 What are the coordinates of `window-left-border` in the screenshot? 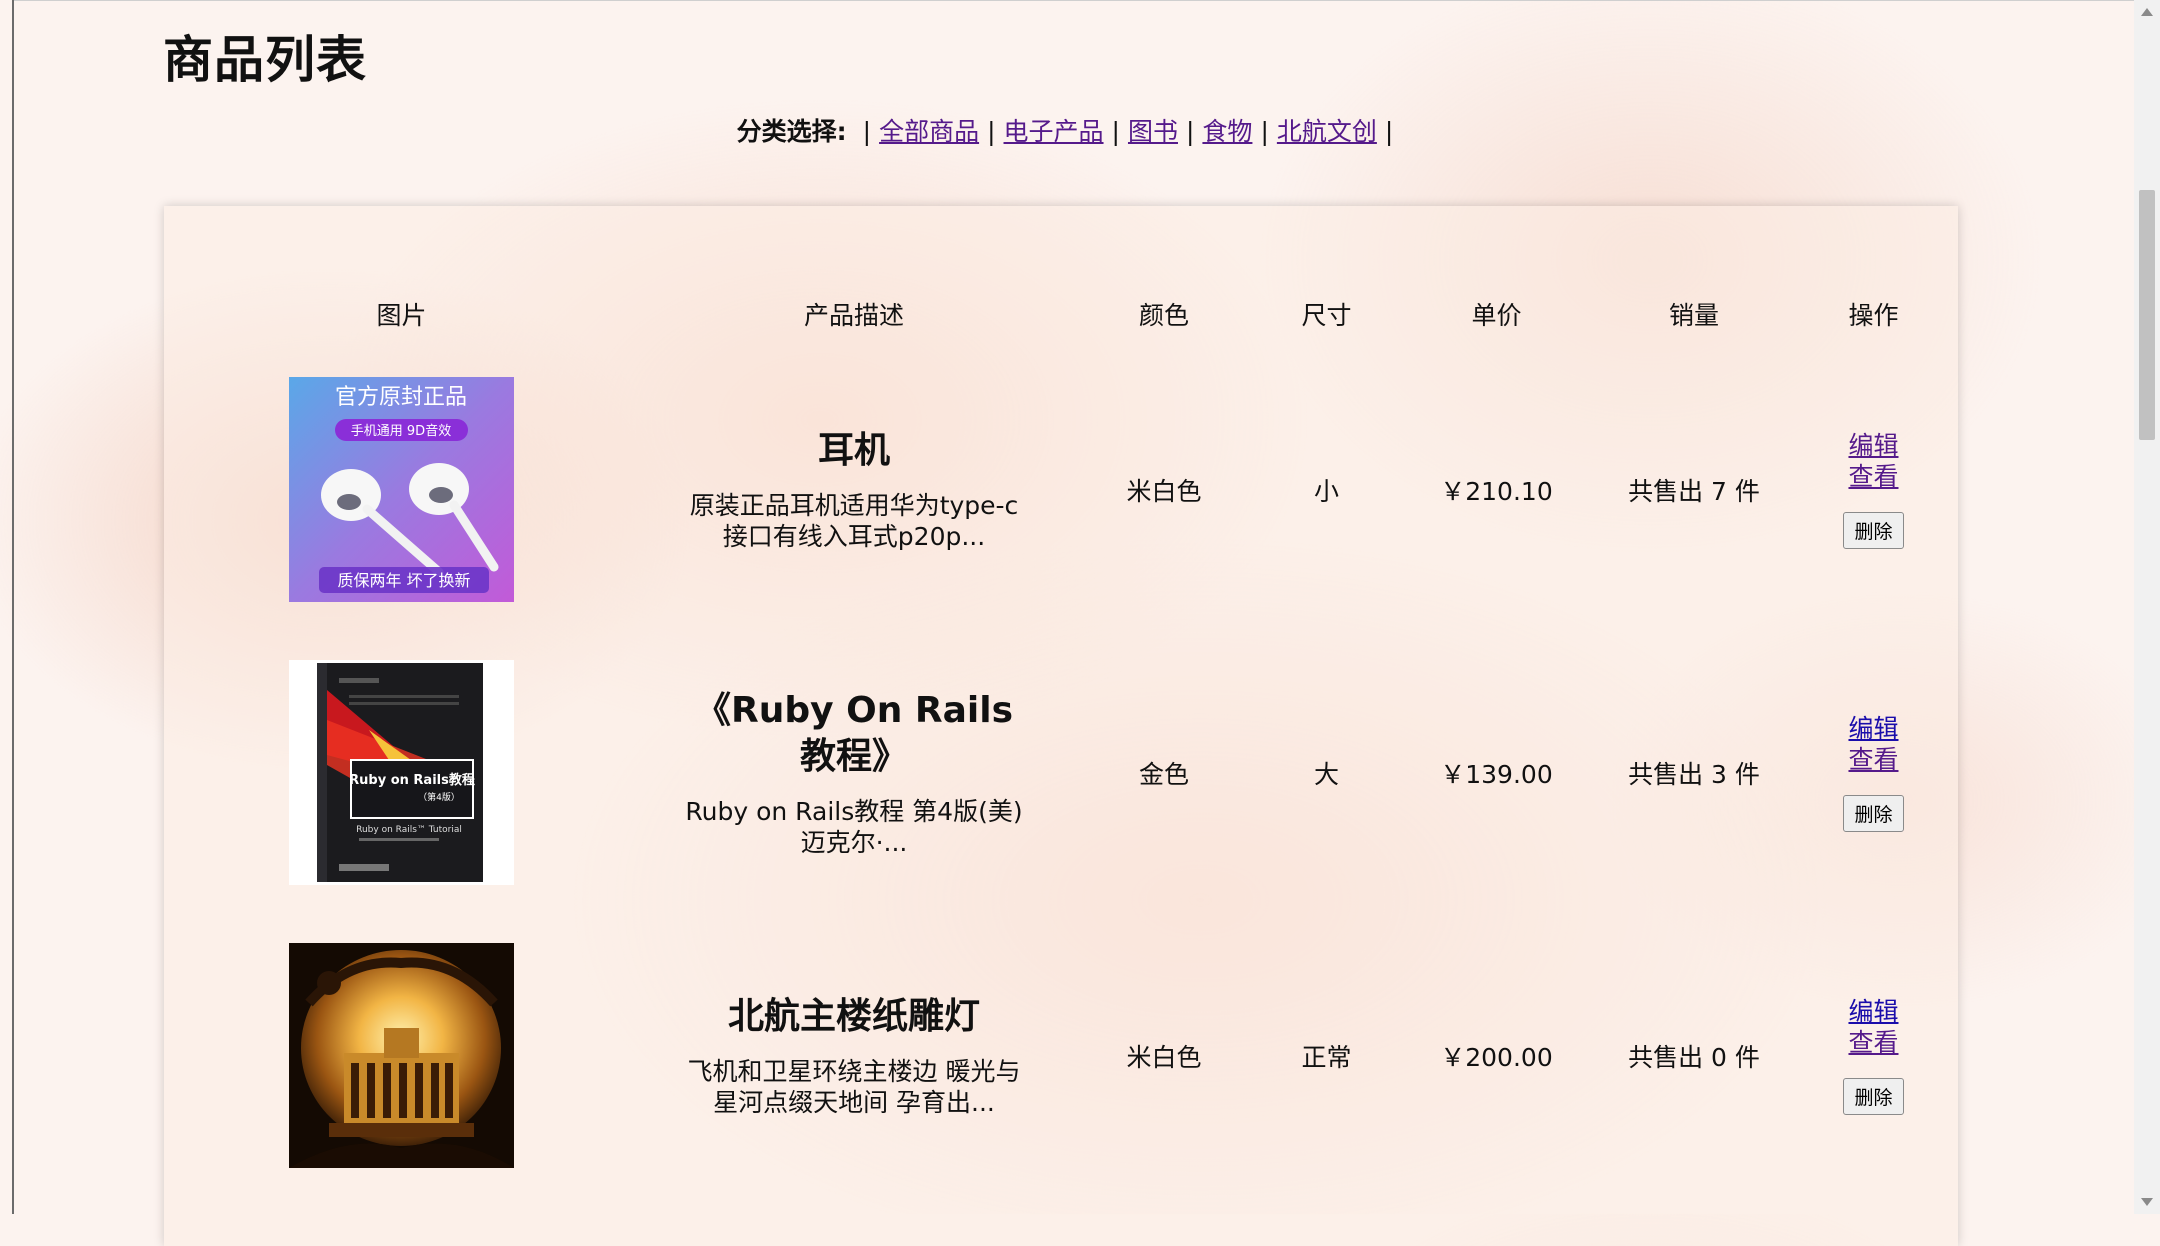 It's located at (13, 607).